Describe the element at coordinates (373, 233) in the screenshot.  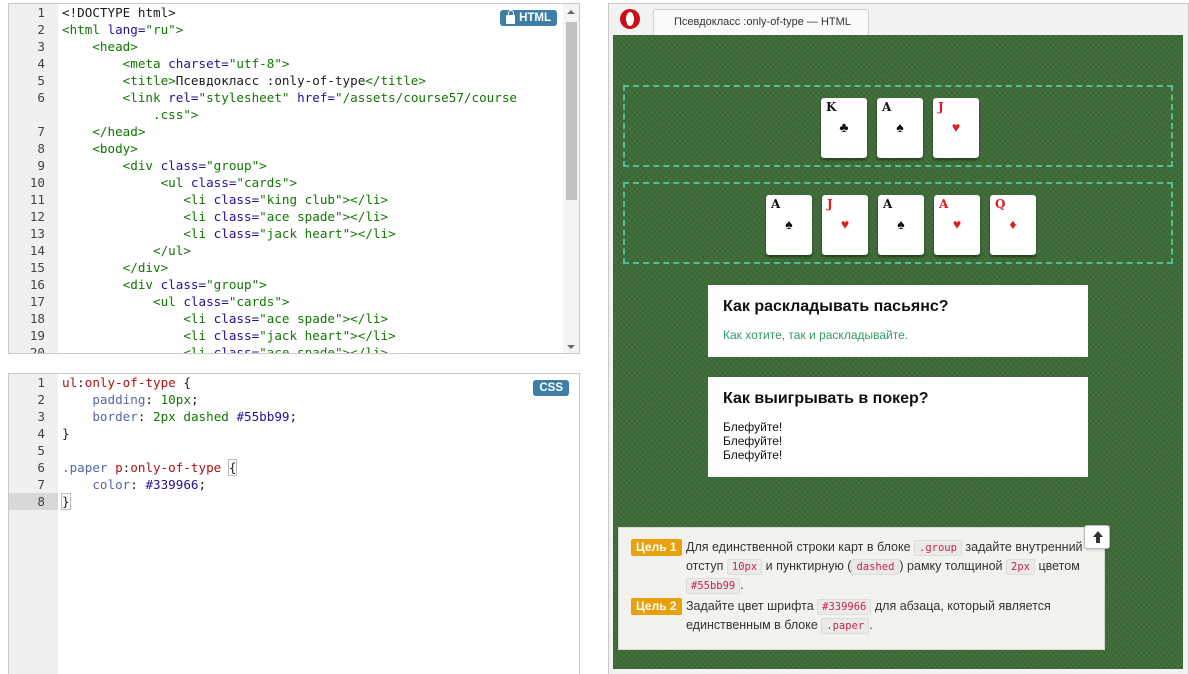
I see `code-token: ></li>` at that location.